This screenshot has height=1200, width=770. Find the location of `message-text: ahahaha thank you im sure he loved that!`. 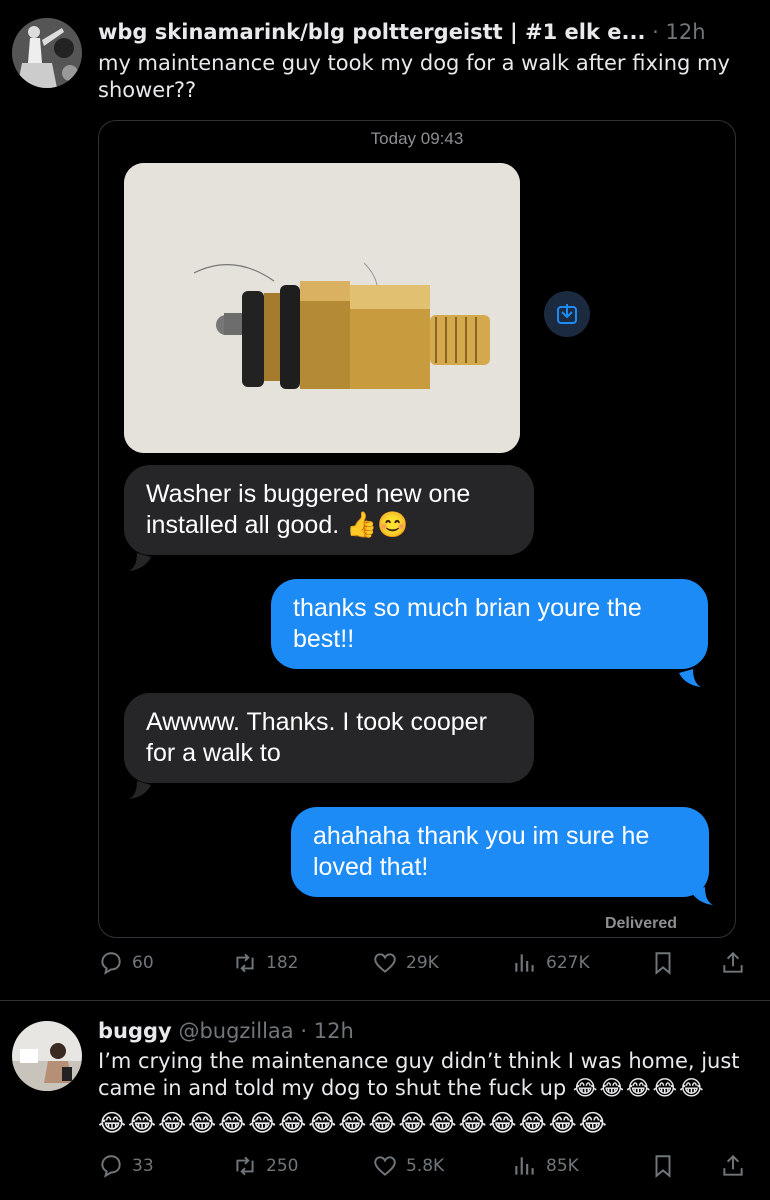

message-text: ahahaha thank you im sure he loved that! is located at coordinates (481, 851).